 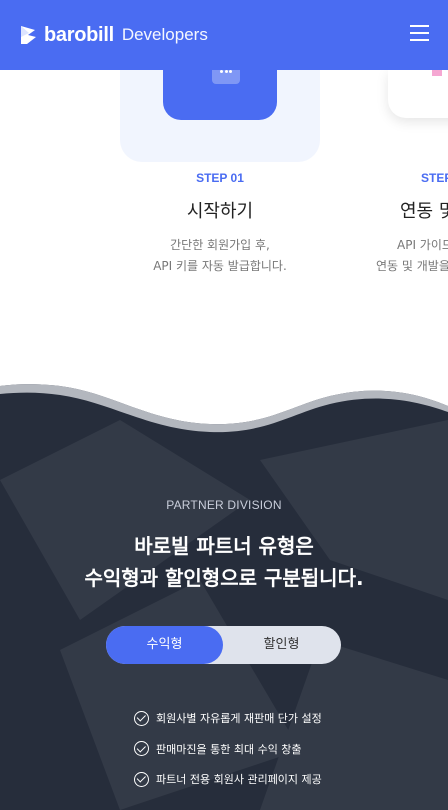 I want to click on logo-subtitle: Developers, so click(x=165, y=35).